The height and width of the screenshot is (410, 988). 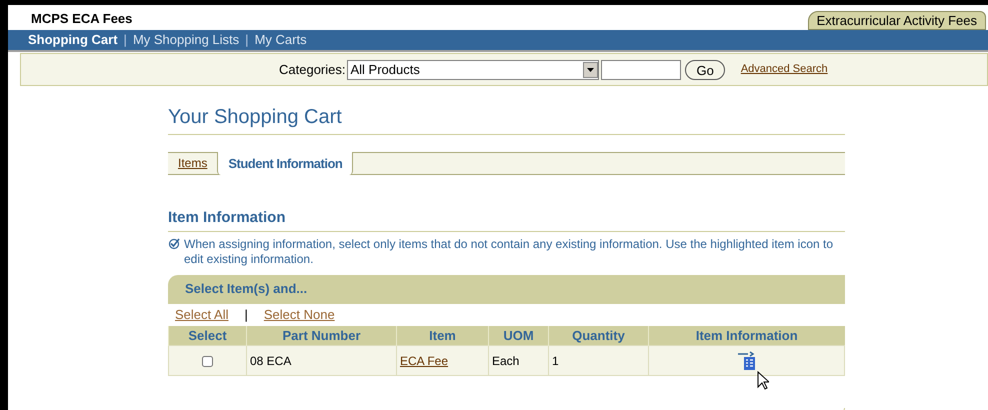 What do you see at coordinates (174, 244) in the screenshot?
I see `check-icon` at bounding box center [174, 244].